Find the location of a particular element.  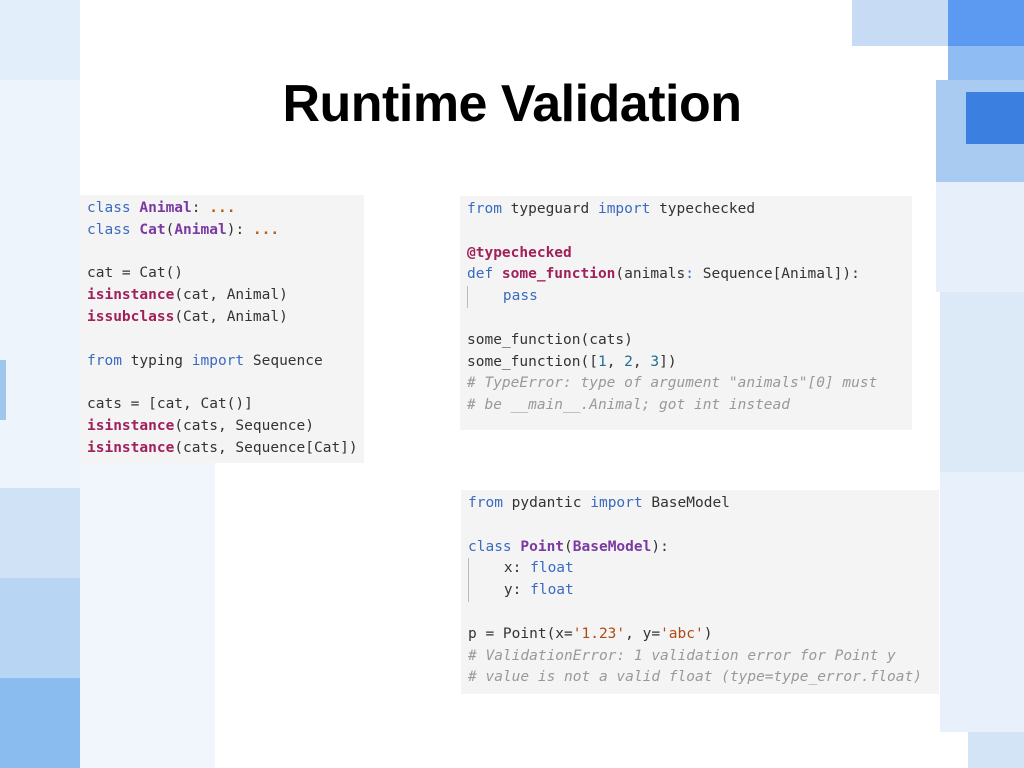

code-line: from typing import Sequence is located at coordinates (222, 362).